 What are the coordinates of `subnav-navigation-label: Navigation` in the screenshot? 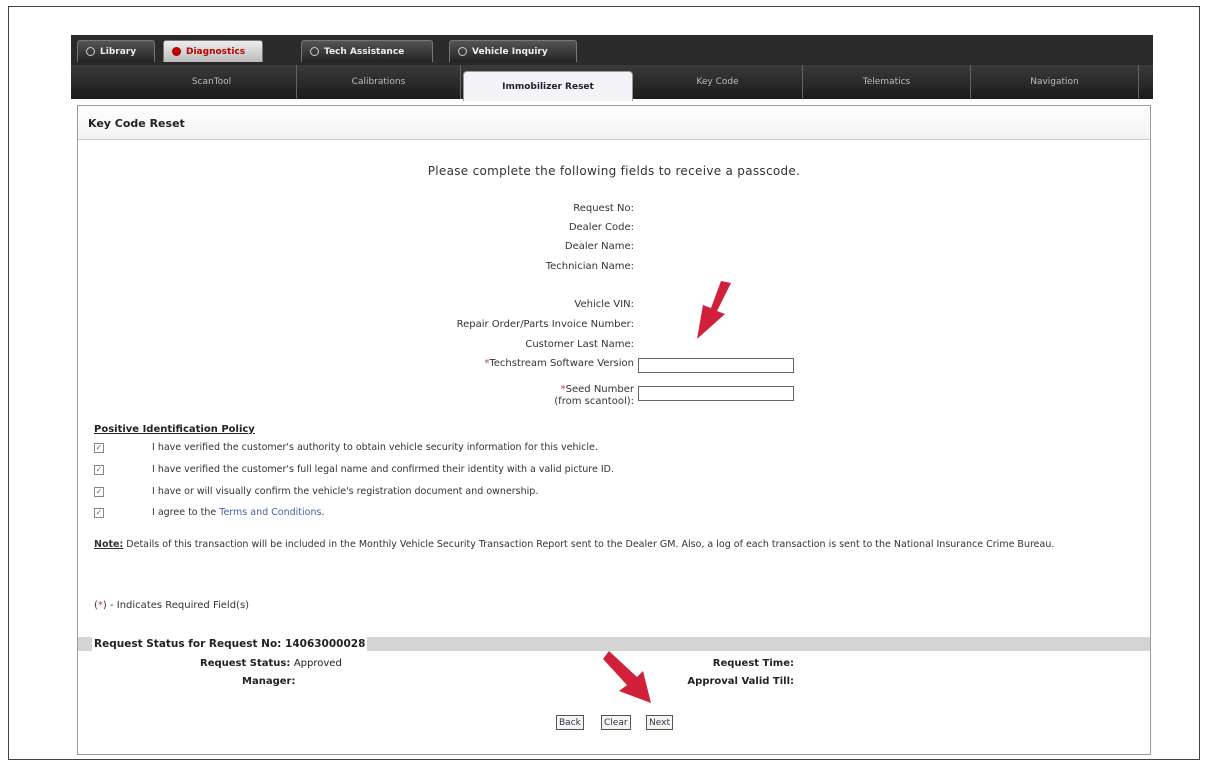 It's located at (1054, 82).